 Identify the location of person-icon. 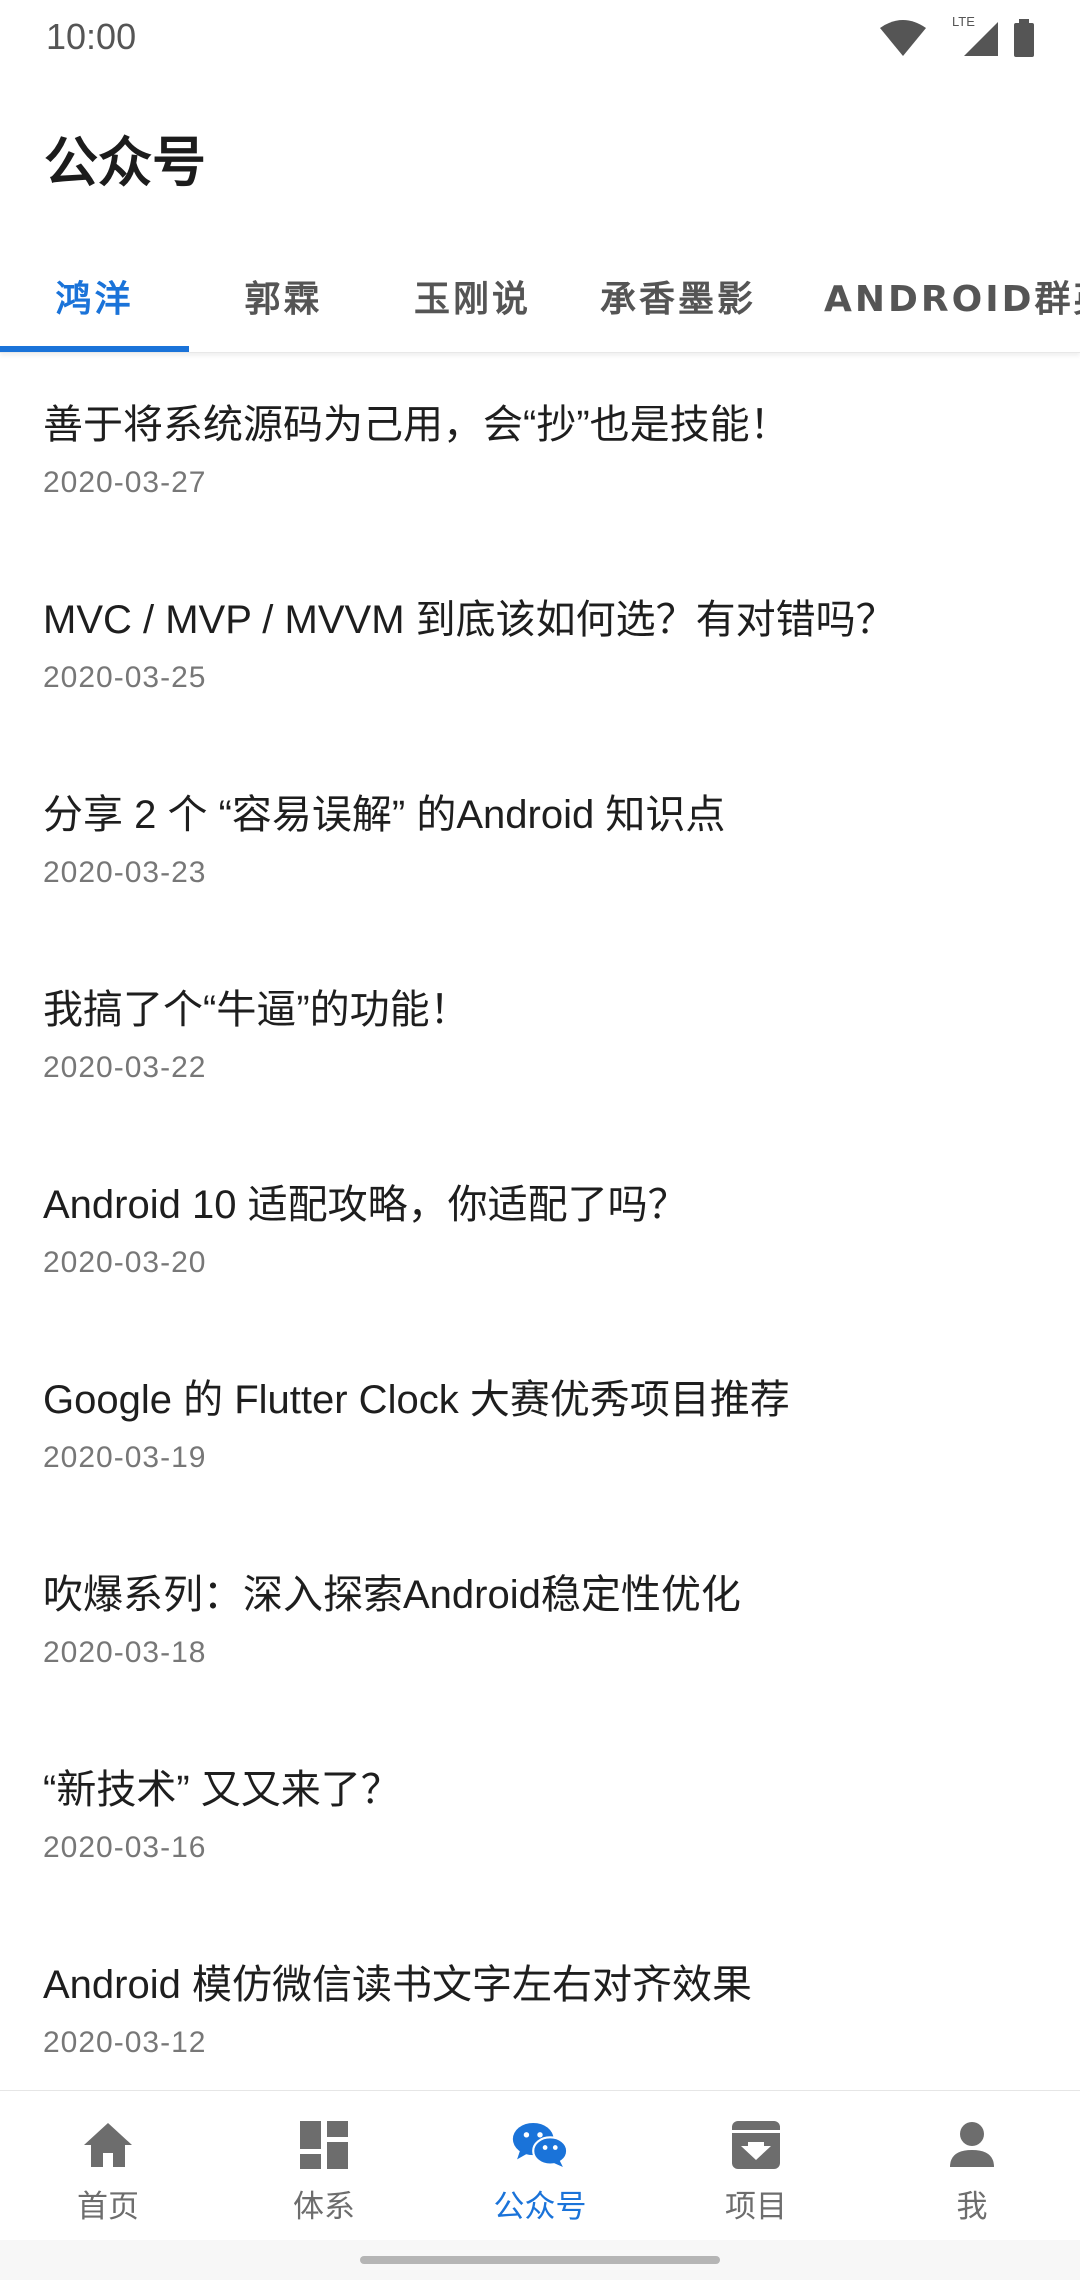
(972, 2145).